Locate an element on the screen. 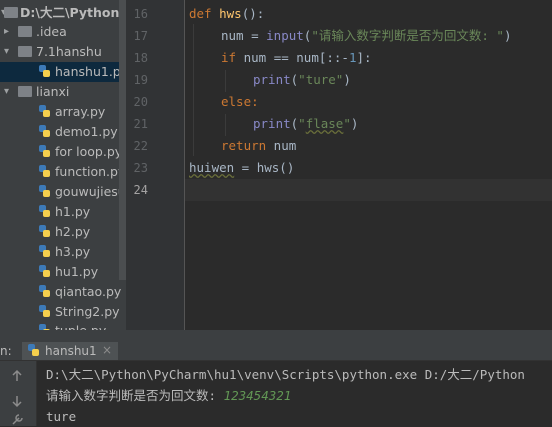 The image size is (552, 427). code-line-18: if num == num[::-1]: is located at coordinates (296, 58).